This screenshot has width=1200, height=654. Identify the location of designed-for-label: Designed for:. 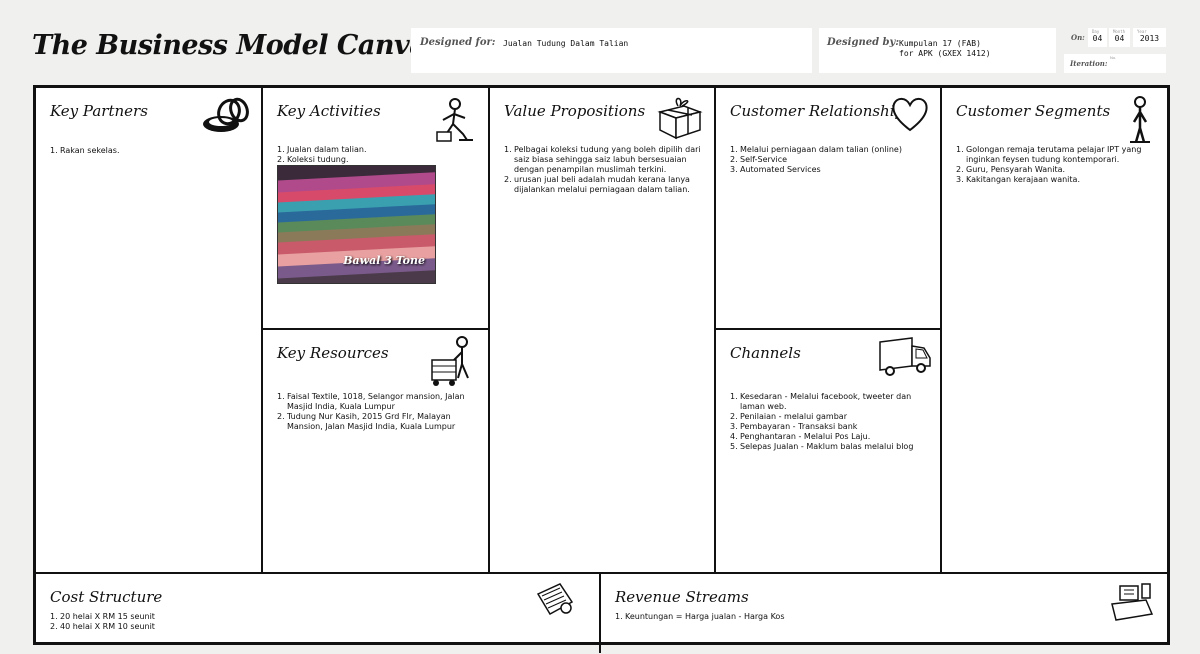
(458, 42).